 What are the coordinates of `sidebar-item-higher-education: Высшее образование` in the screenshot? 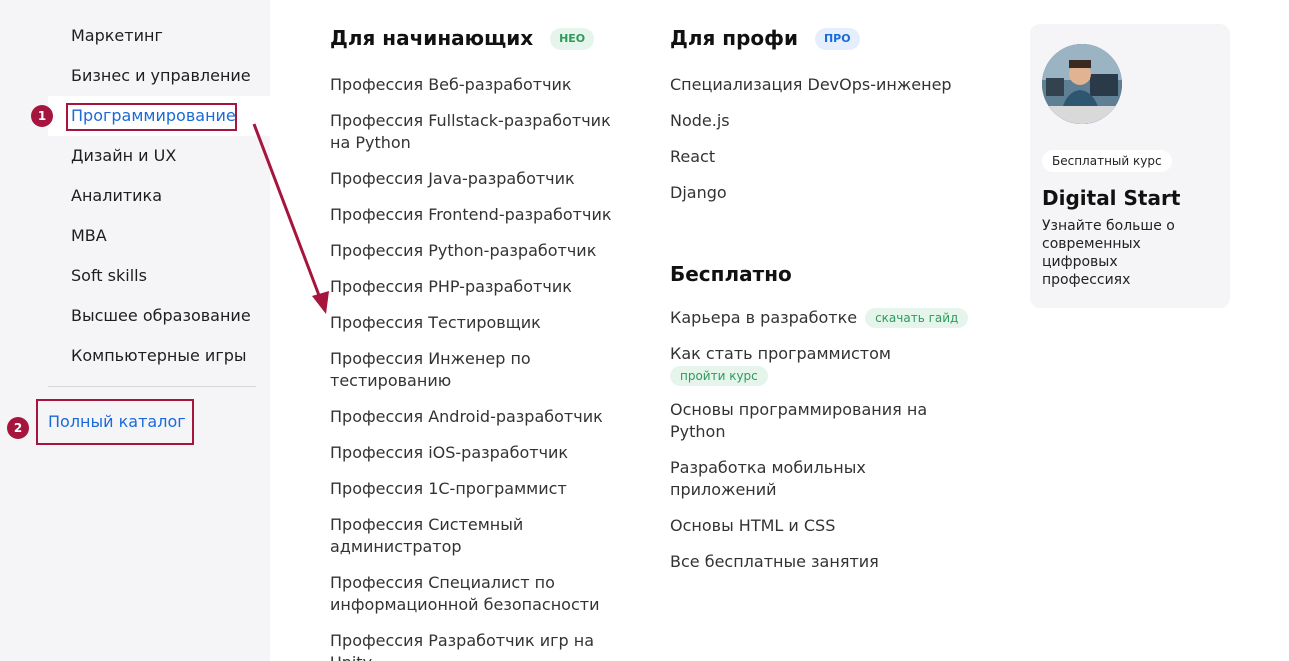 It's located at (161, 316).